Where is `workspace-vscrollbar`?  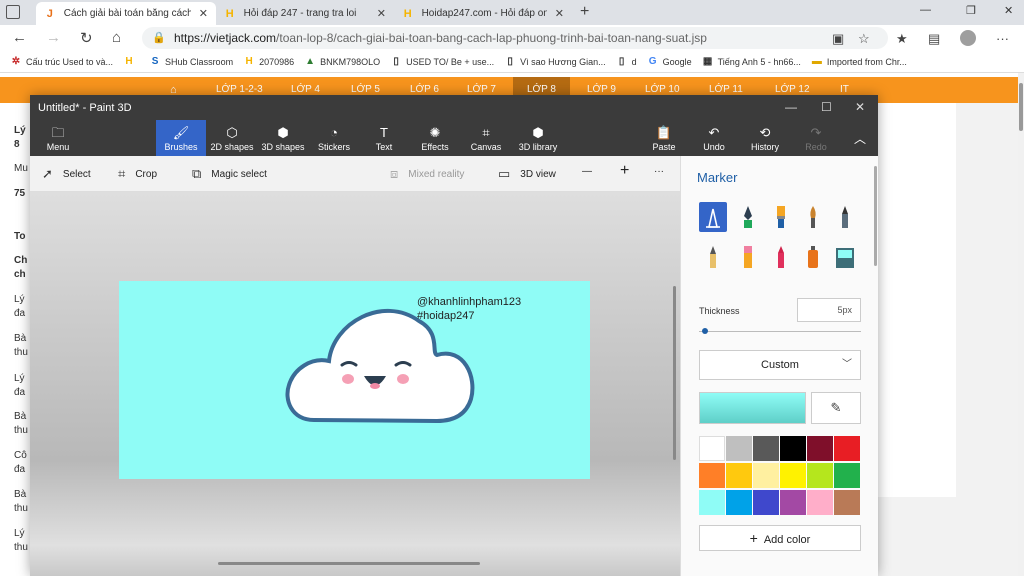 workspace-vscrollbar is located at coordinates (674, 373).